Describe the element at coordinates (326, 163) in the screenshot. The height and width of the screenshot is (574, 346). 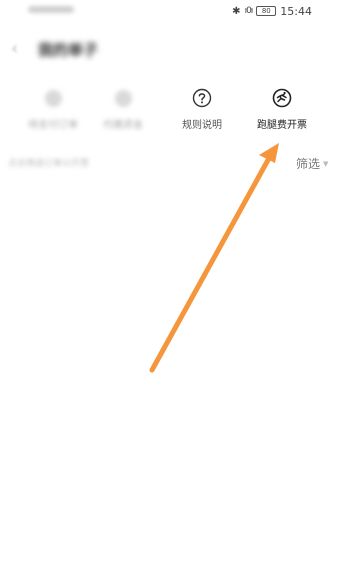
I see `caret-down-icon: ▼` at that location.